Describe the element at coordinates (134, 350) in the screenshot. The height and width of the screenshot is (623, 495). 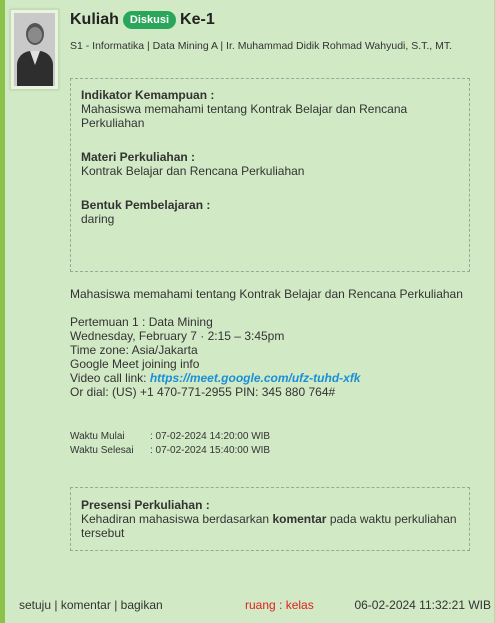
I see `meeting-timezone: Time zone: Asia/Jakarta` at that location.